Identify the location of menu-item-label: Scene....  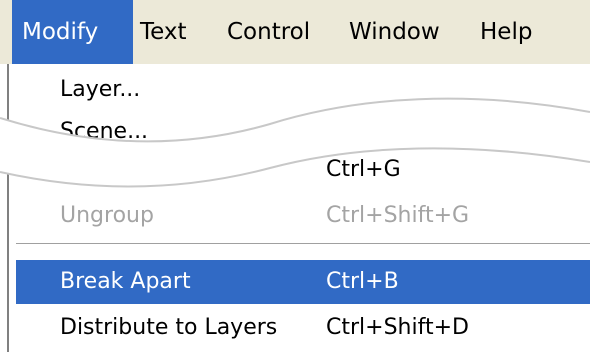
(104, 131).